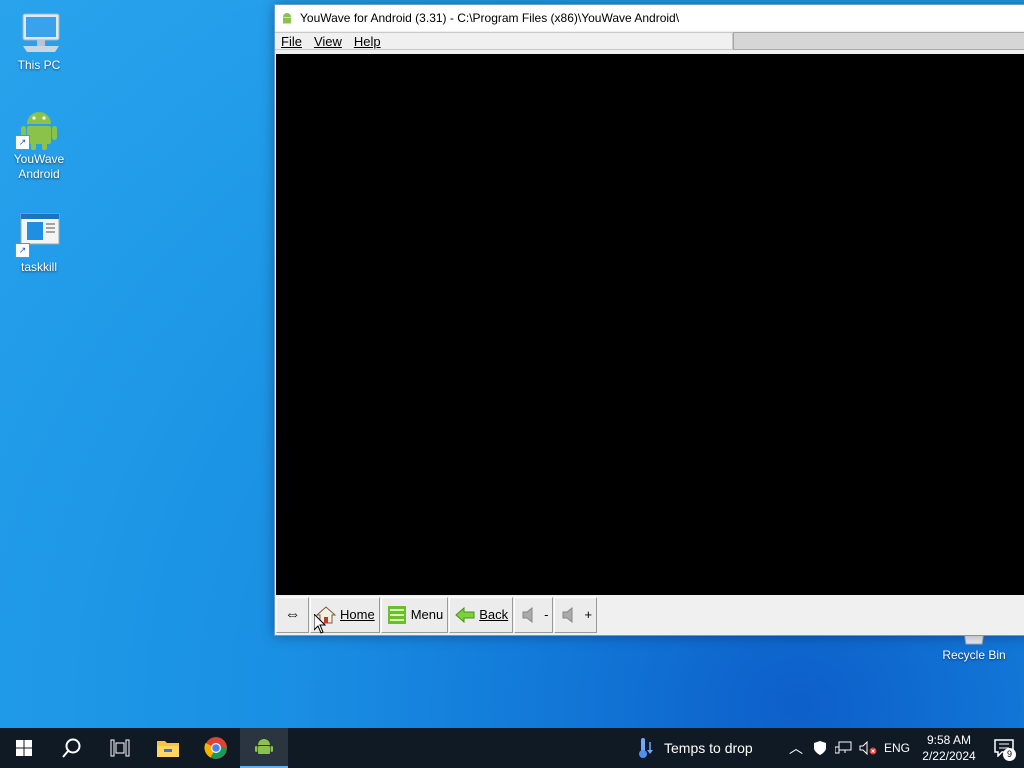 Image resolution: width=1024 pixels, height=768 pixels. I want to click on taskbar: Temps to drop ︿ ENG 9:58 AM 2/22/2024 9, so click(512, 748).